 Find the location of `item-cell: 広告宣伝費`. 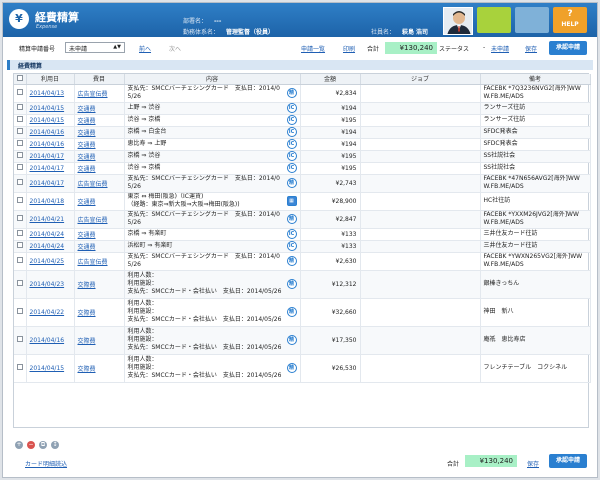

item-cell: 広告宣伝費 is located at coordinates (99, 219).